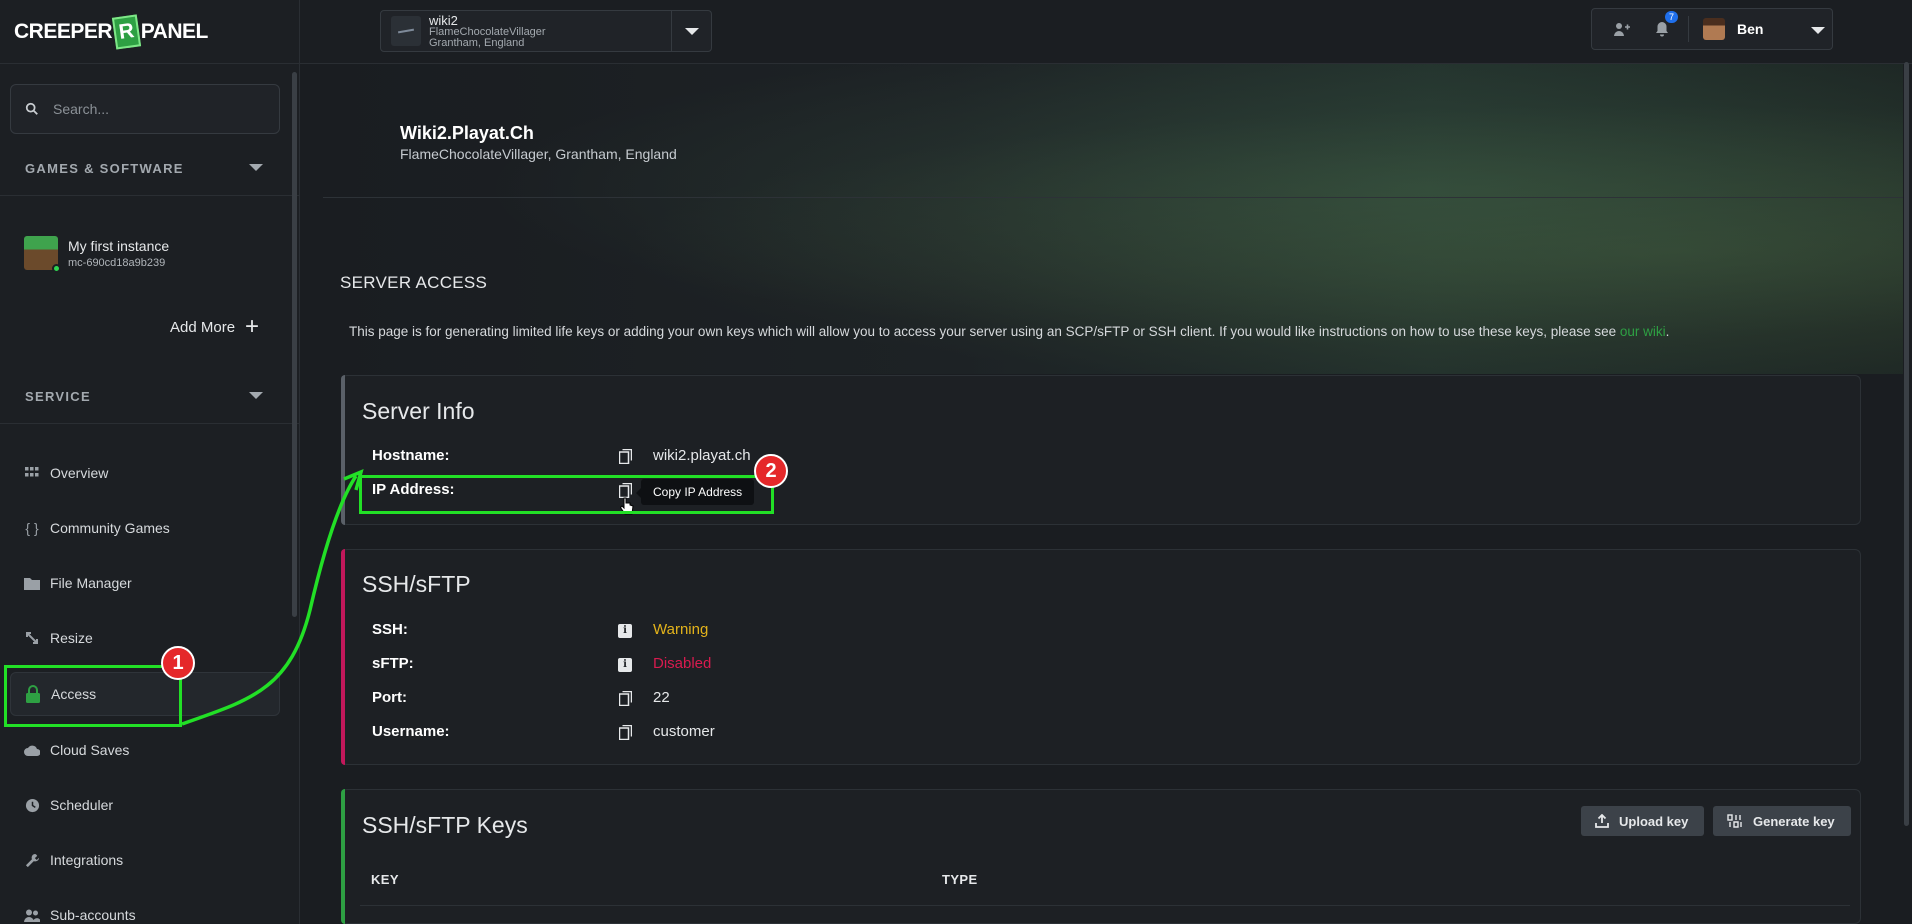  Describe the element at coordinates (1734, 821) in the screenshot. I see `binary-icon` at that location.